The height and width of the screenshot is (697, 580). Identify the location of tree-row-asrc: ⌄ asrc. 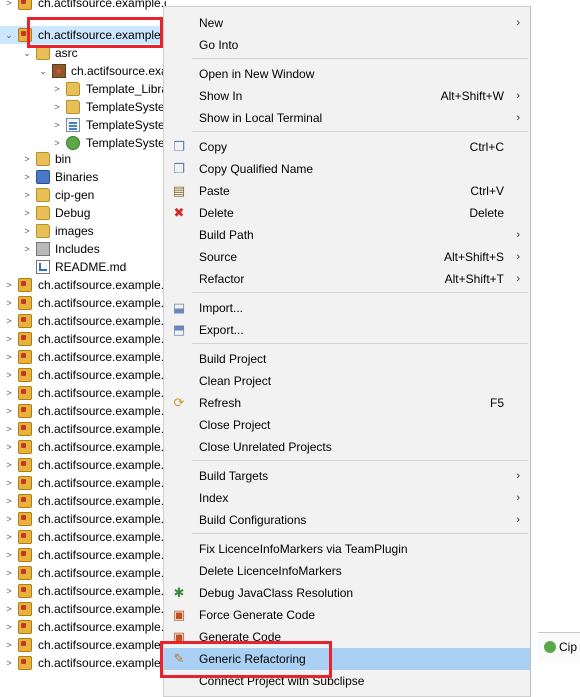
(83, 53).